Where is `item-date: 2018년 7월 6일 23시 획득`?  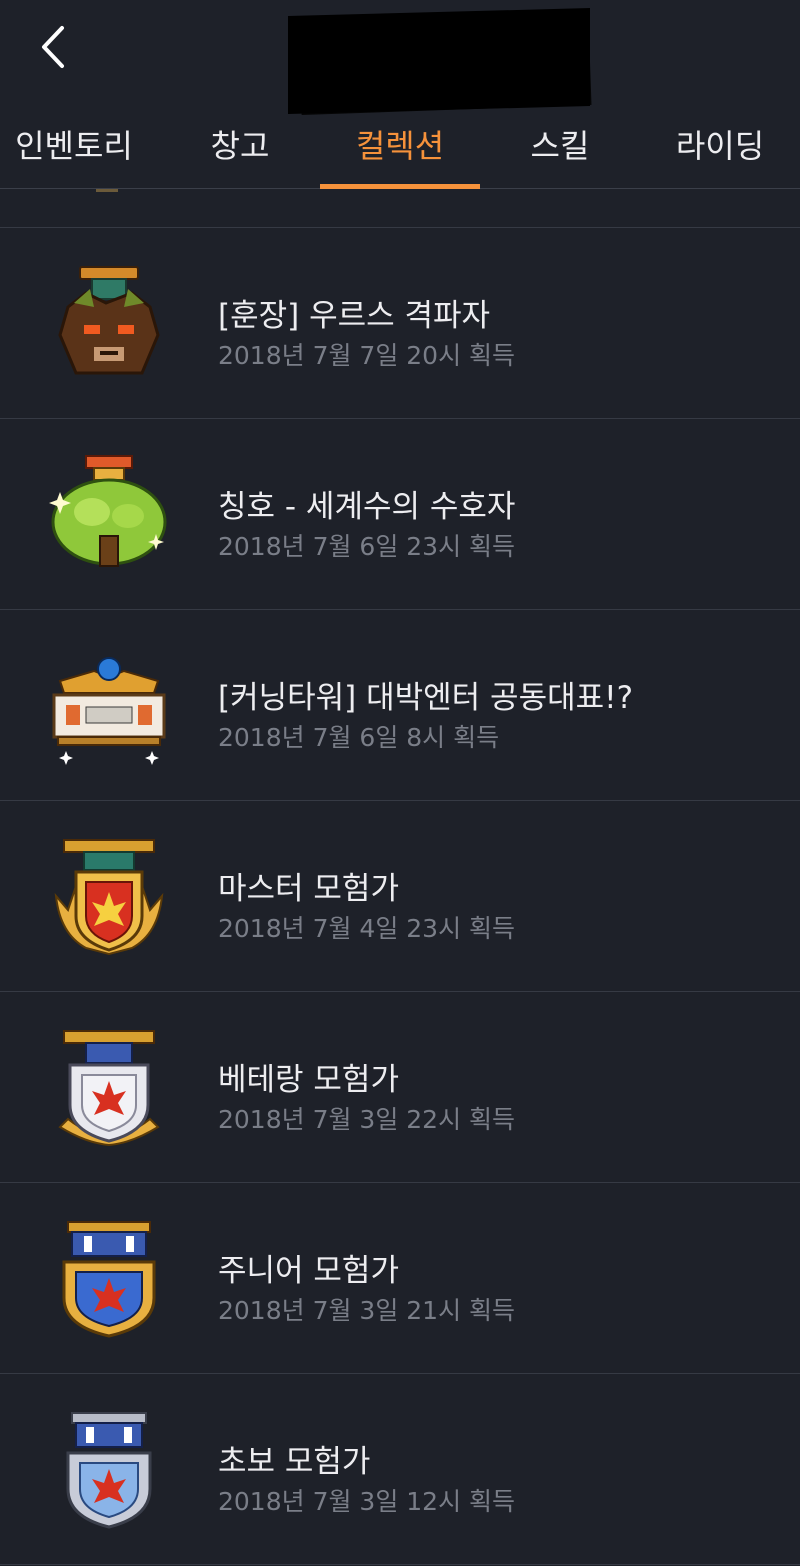 item-date: 2018년 7월 6일 23시 획득 is located at coordinates (367, 546).